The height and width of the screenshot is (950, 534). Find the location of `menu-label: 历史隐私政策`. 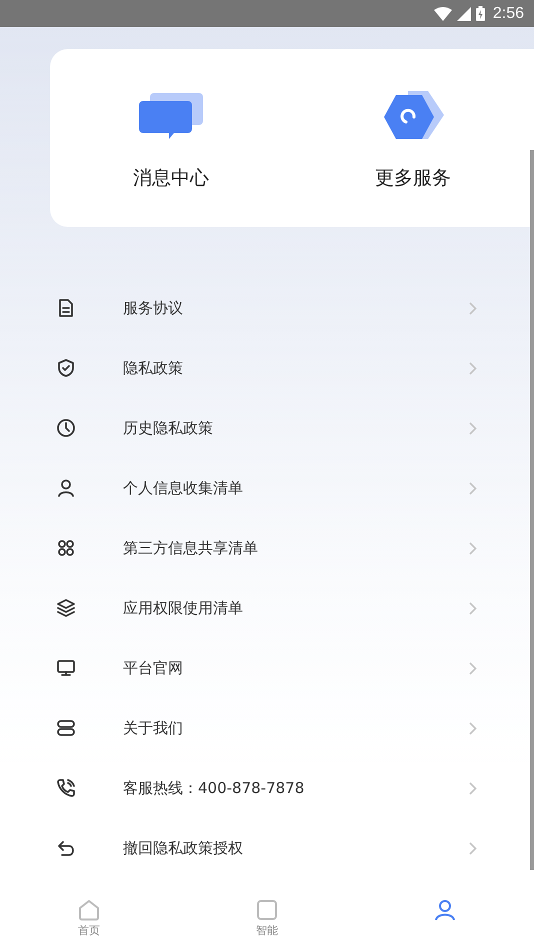

menu-label: 历史隐私政策 is located at coordinates (168, 428).